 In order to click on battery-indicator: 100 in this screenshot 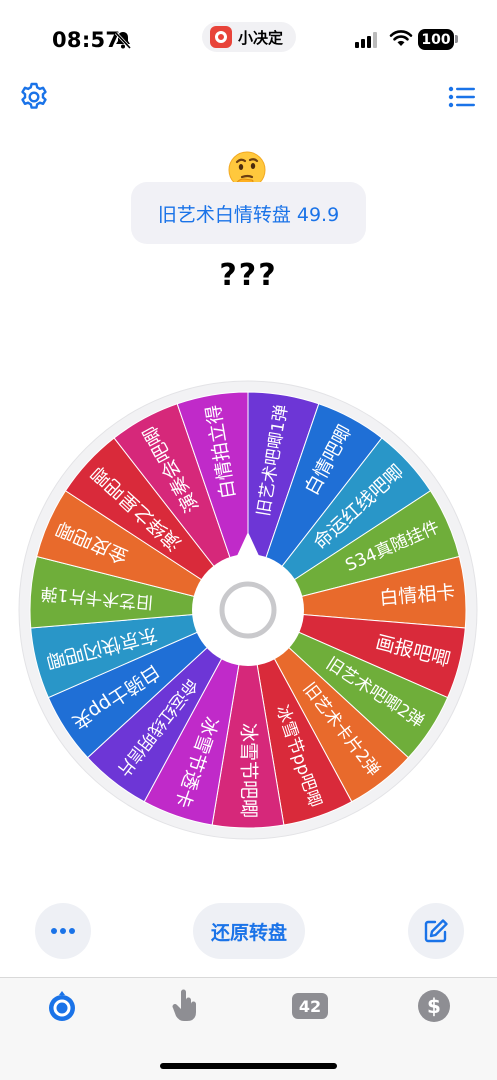, I will do `click(436, 39)`.